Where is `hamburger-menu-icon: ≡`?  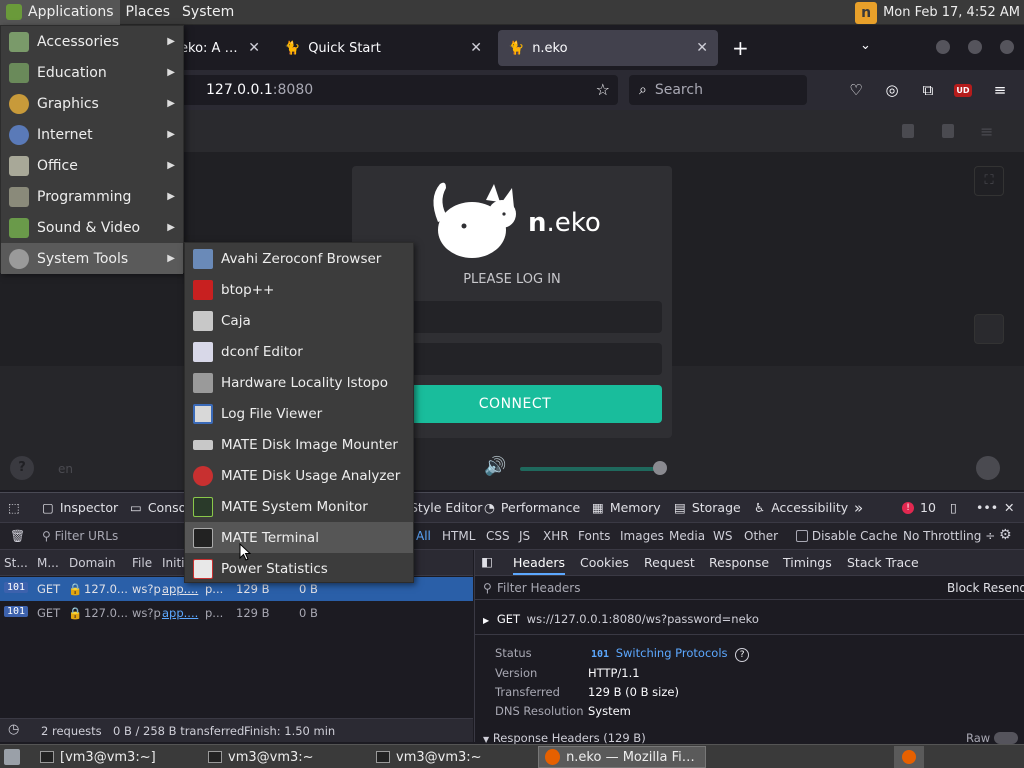 hamburger-menu-icon: ≡ is located at coordinates (1000, 90).